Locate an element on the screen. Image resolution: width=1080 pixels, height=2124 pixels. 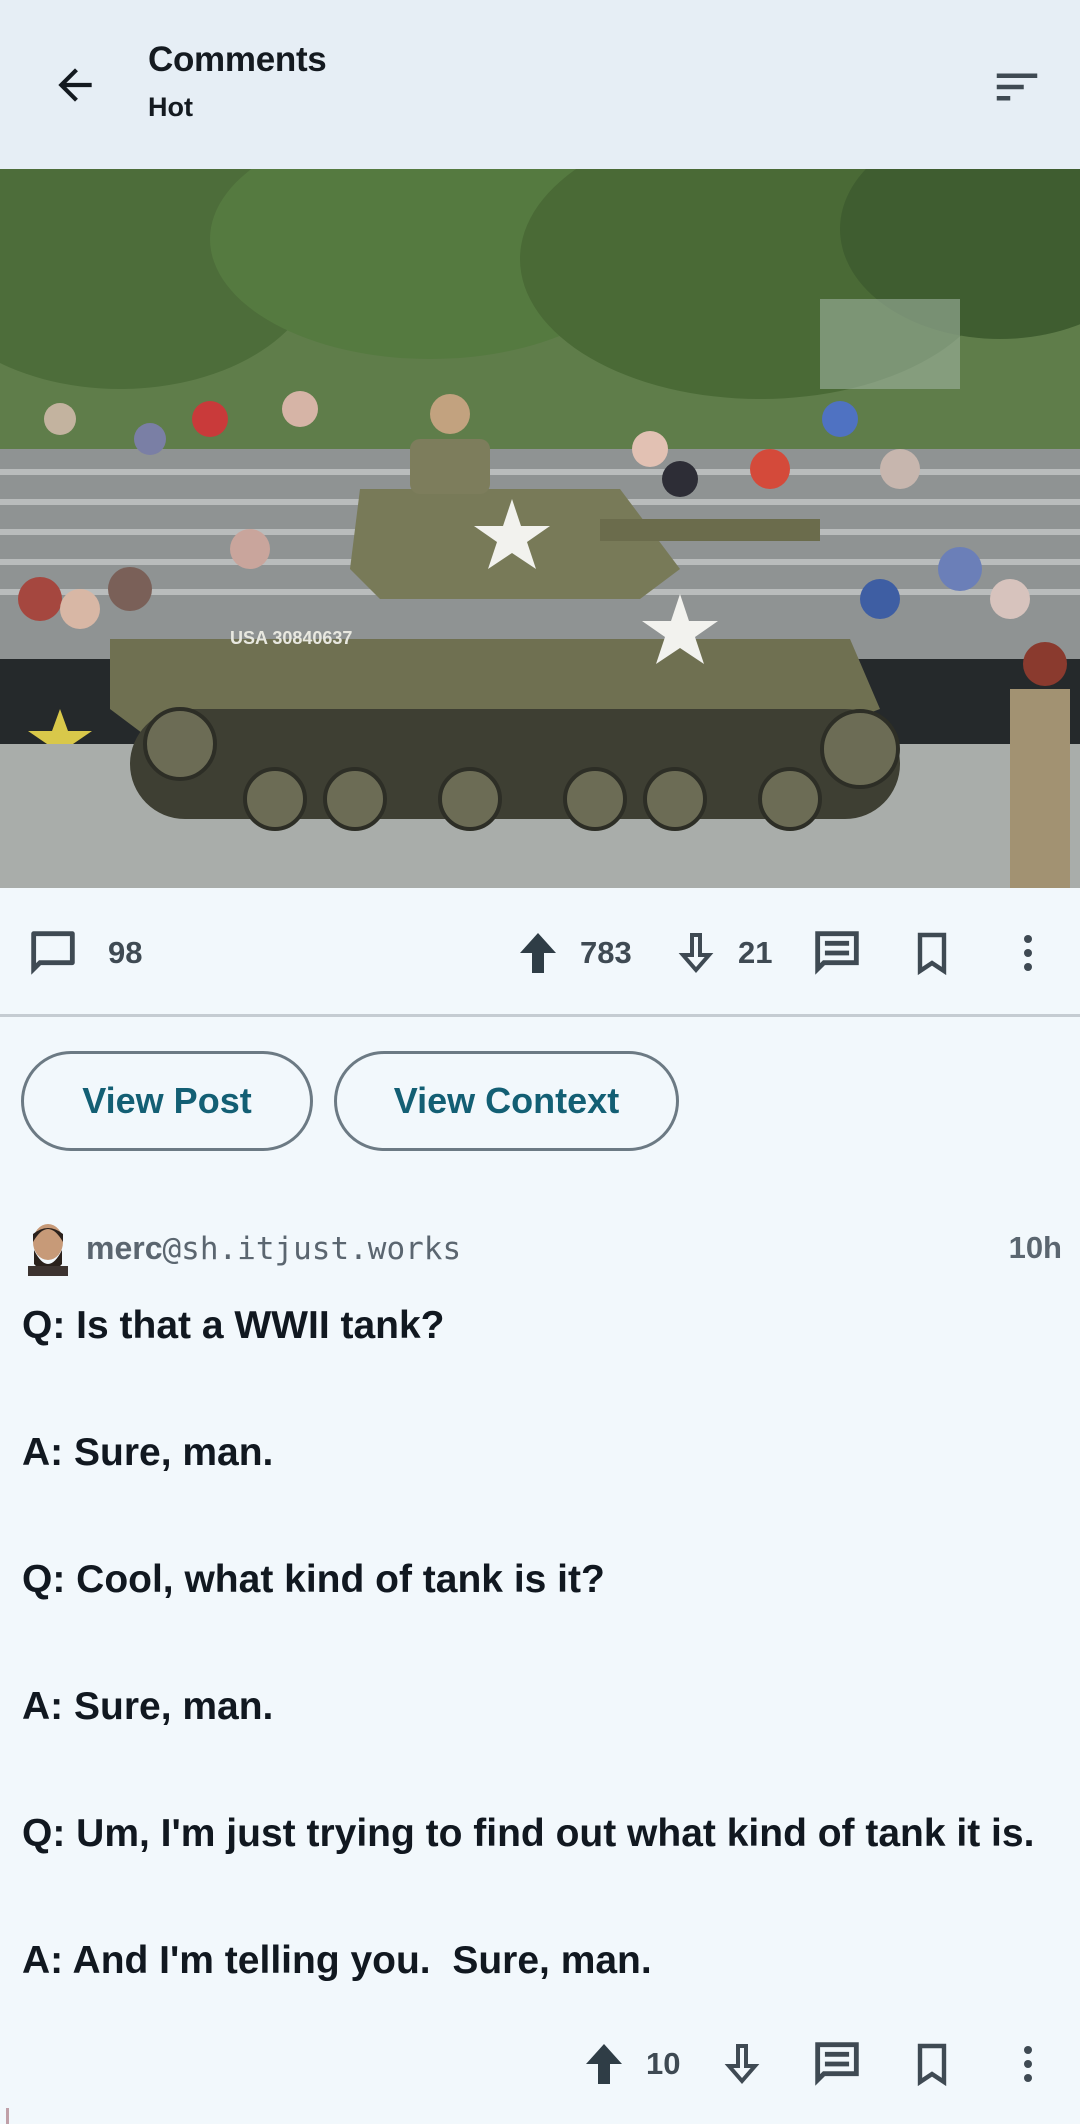
avatar is located at coordinates (48, 1248).